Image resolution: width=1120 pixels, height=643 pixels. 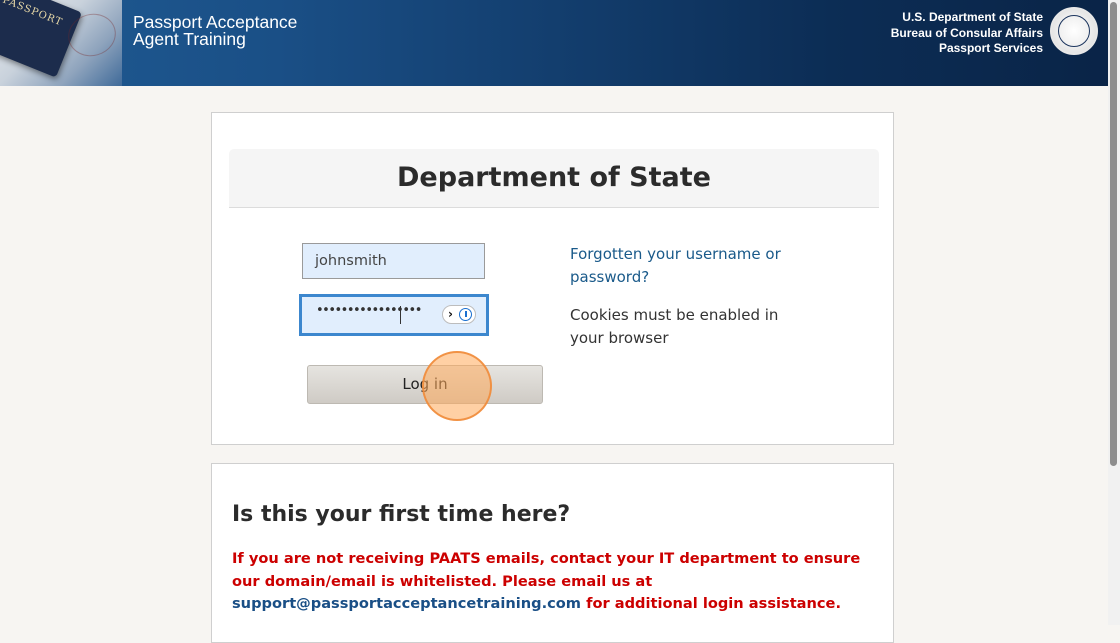 I want to click on state-seal-icon, so click(x=1074, y=31).